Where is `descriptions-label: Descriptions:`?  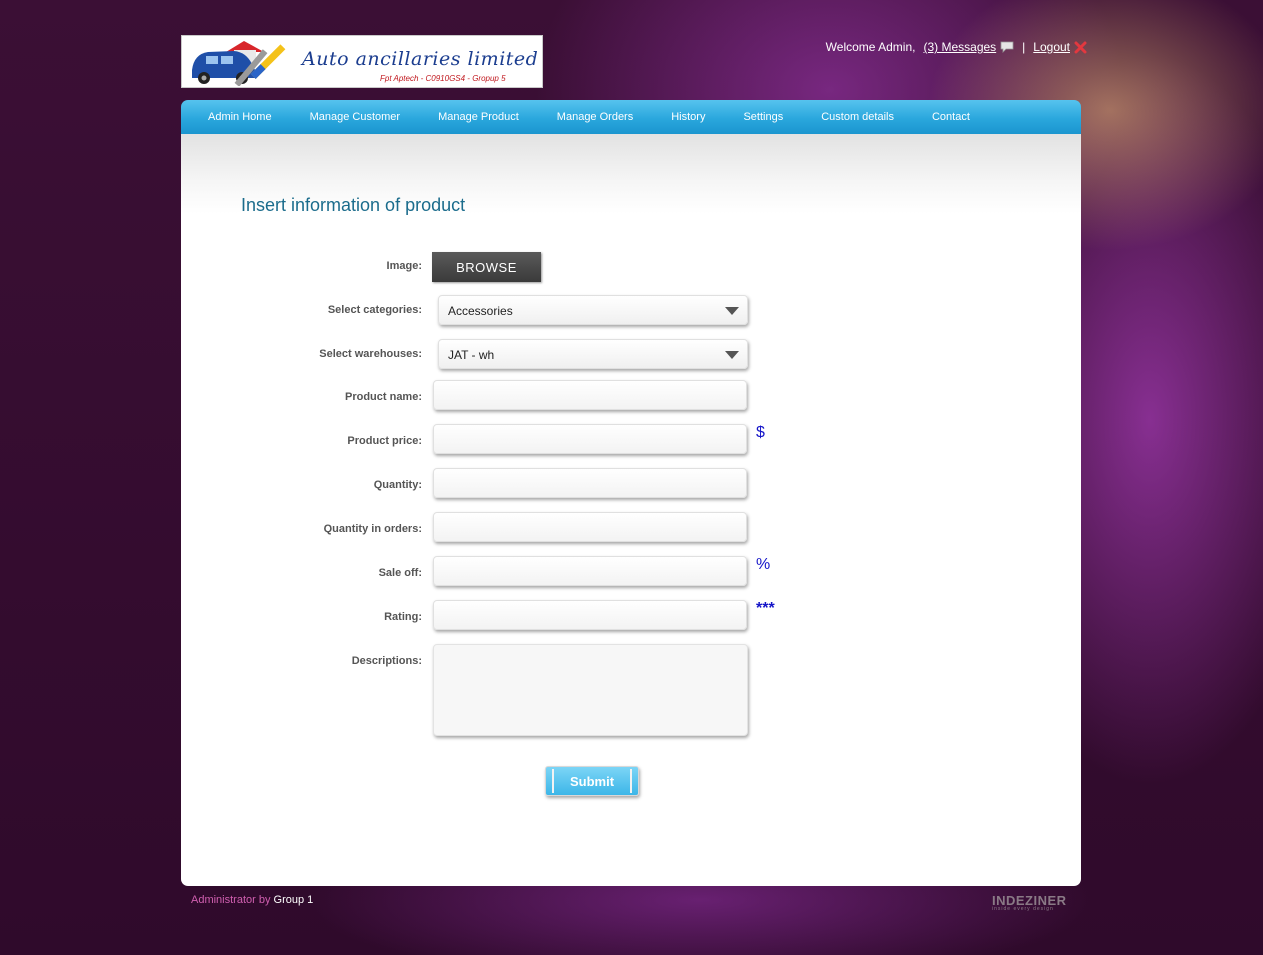 descriptions-label: Descriptions: is located at coordinates (386, 661).